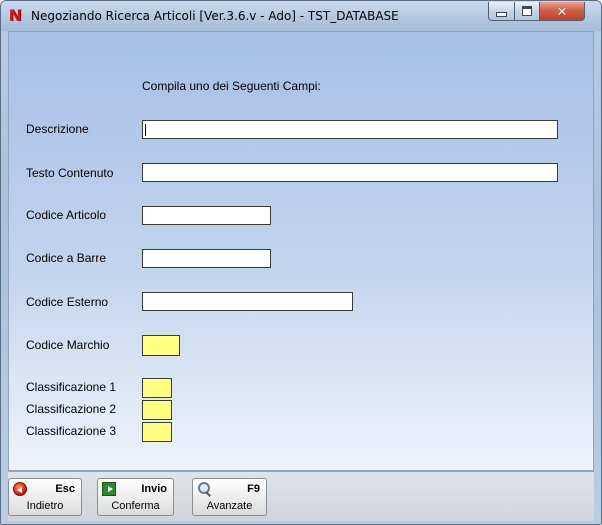  Describe the element at coordinates (45, 506) in the screenshot. I see `back-label: Indietro` at that location.